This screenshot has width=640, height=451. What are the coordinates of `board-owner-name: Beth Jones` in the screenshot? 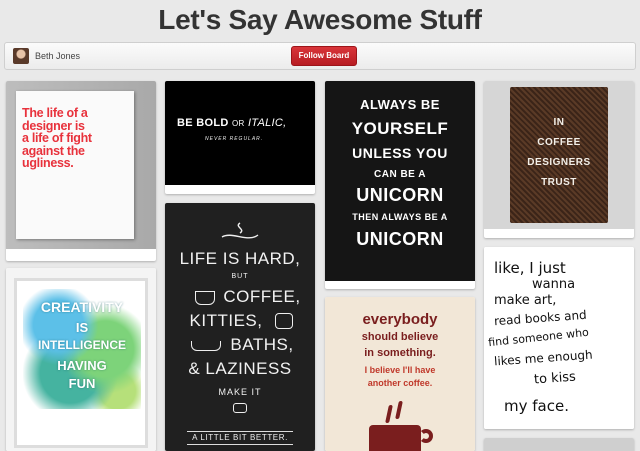 It's located at (57, 56).